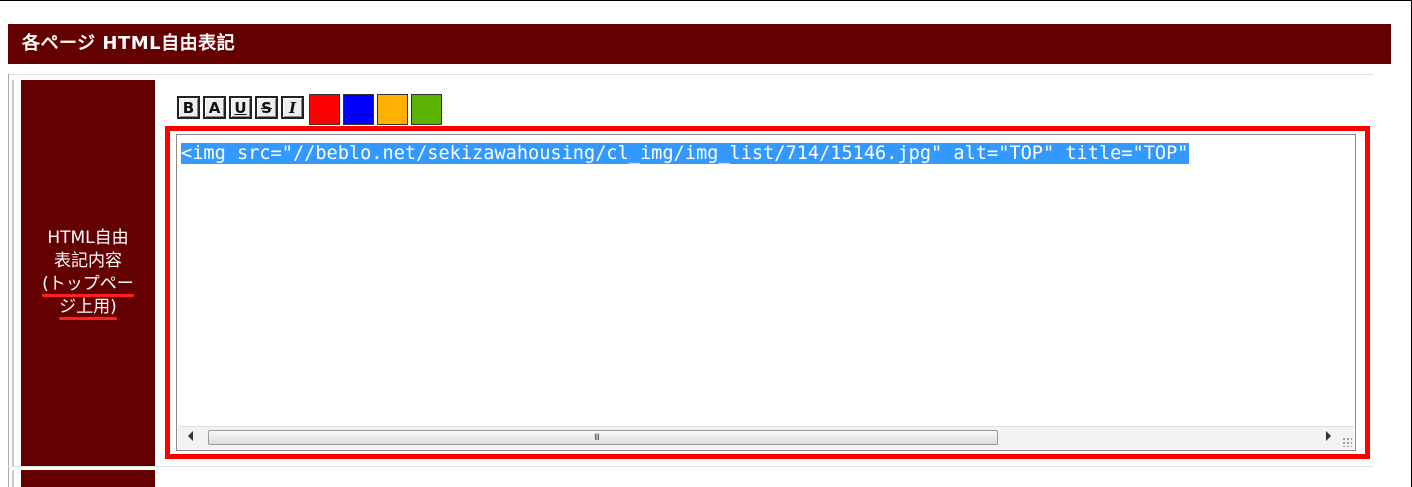 This screenshot has width=1412, height=487. Describe the element at coordinates (88, 284) in the screenshot. I see `field-note-line1: (トップペー` at that location.